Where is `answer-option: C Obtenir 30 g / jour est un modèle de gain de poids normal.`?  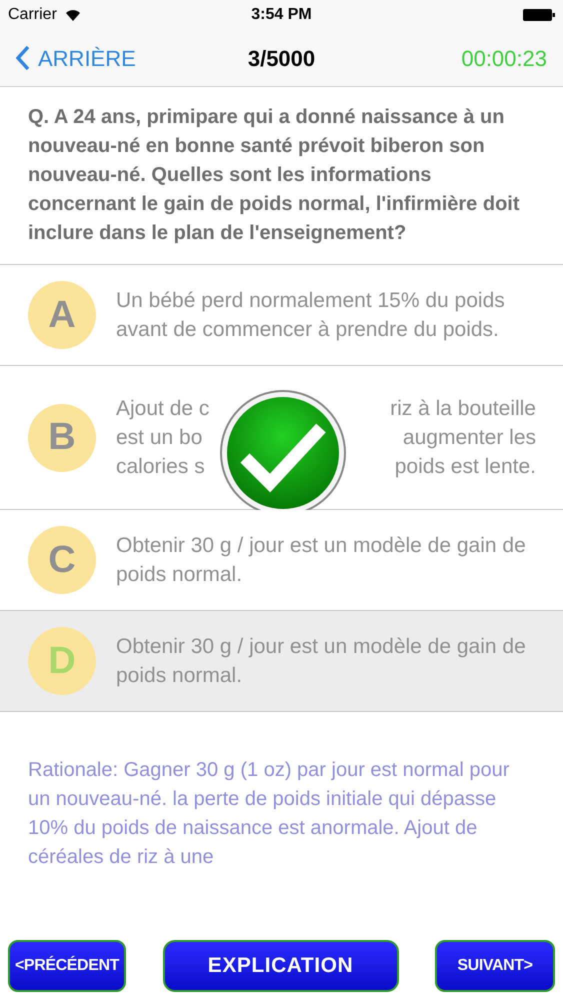 answer-option: C Obtenir 30 g / jour est un modèle de gain de poids normal. is located at coordinates (281, 560).